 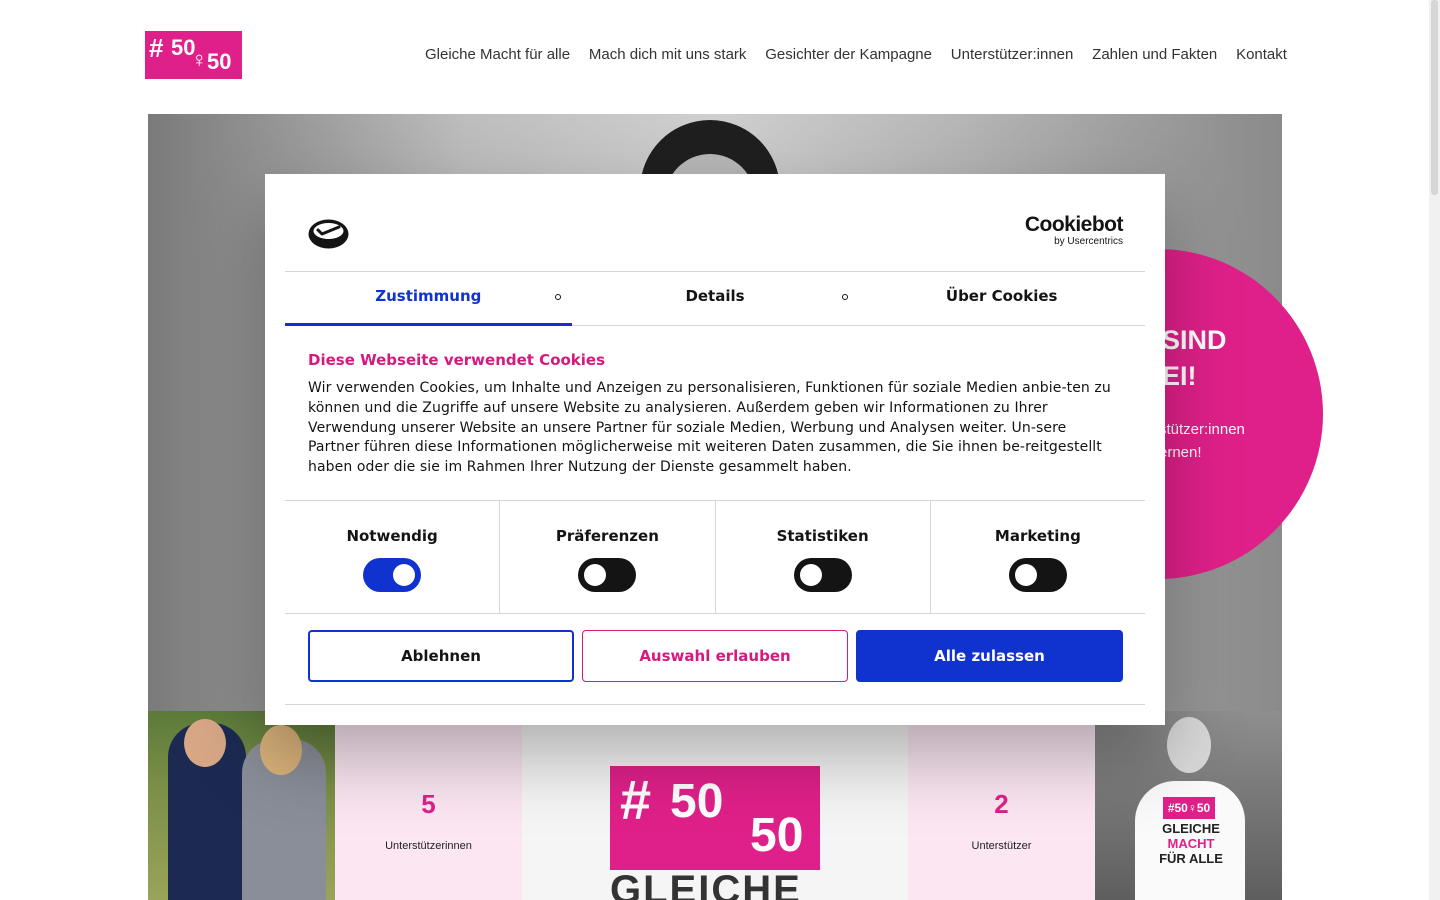 What do you see at coordinates (607, 575) in the screenshot?
I see `toggle-praeferenzen` at bounding box center [607, 575].